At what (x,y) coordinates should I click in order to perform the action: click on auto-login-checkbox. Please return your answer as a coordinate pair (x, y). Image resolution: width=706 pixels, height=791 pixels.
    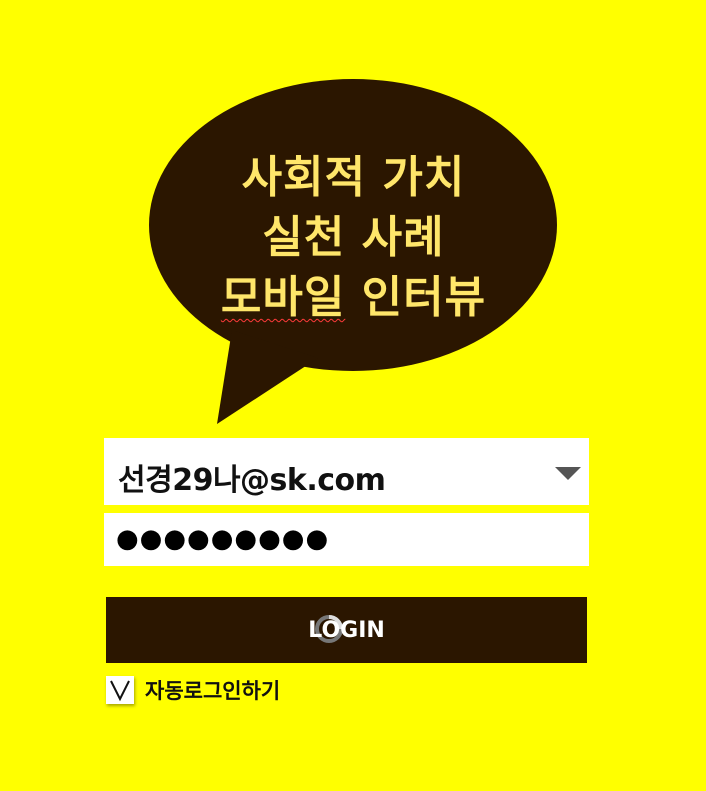
    Looking at the image, I should click on (120, 690).